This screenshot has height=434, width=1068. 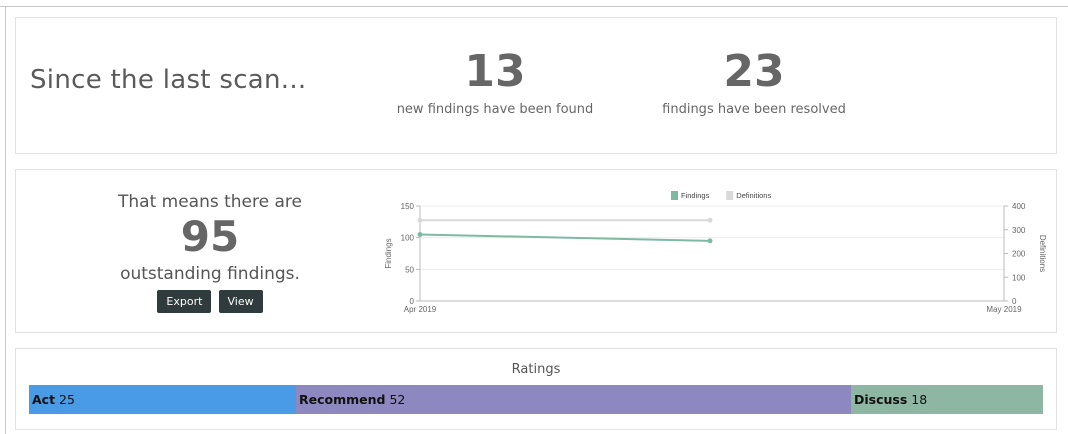 I want to click on legend-label-definitions: Definitions, so click(x=753, y=195).